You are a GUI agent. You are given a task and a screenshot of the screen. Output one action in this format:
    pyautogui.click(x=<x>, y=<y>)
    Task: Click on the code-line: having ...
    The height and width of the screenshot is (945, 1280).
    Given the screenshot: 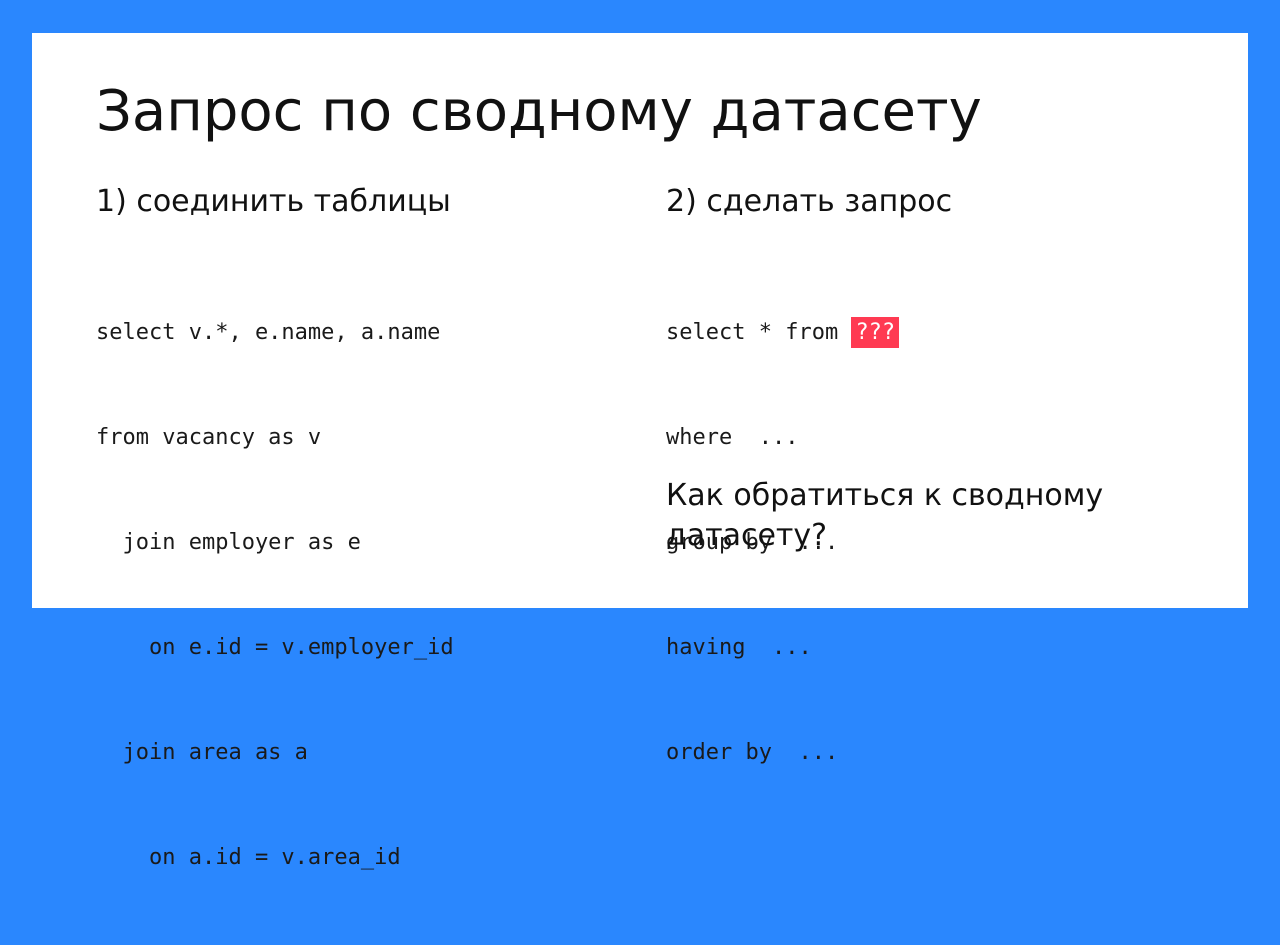 What is the action you would take?
    pyautogui.click(x=739, y=647)
    